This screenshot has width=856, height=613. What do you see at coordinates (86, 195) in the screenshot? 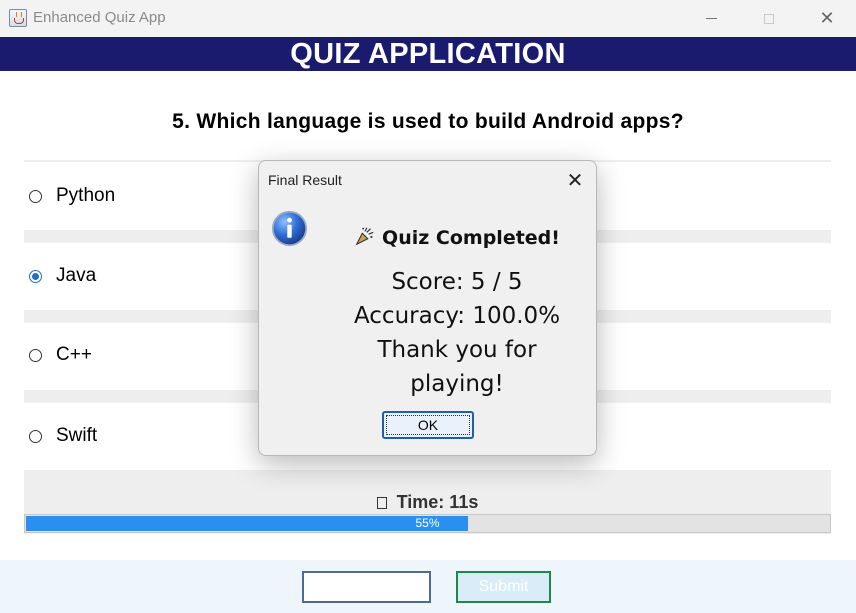
I see `option-label: Python` at bounding box center [86, 195].